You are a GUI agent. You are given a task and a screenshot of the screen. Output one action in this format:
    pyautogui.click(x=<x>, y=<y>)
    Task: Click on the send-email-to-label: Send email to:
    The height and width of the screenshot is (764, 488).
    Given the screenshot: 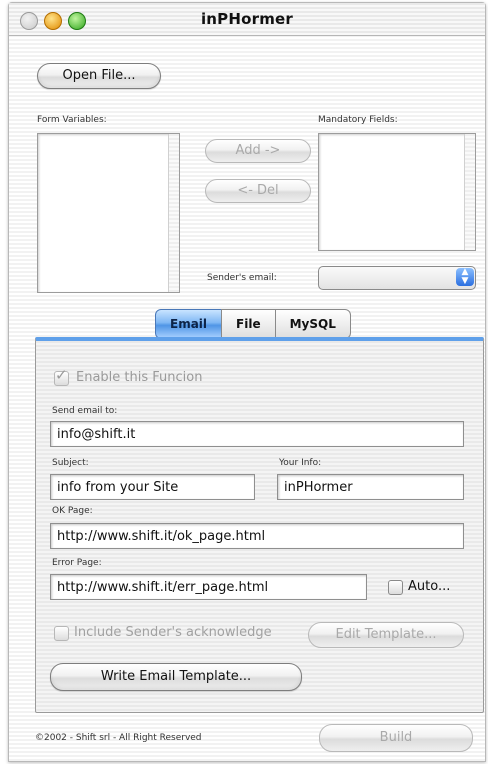 What is the action you would take?
    pyautogui.click(x=85, y=411)
    